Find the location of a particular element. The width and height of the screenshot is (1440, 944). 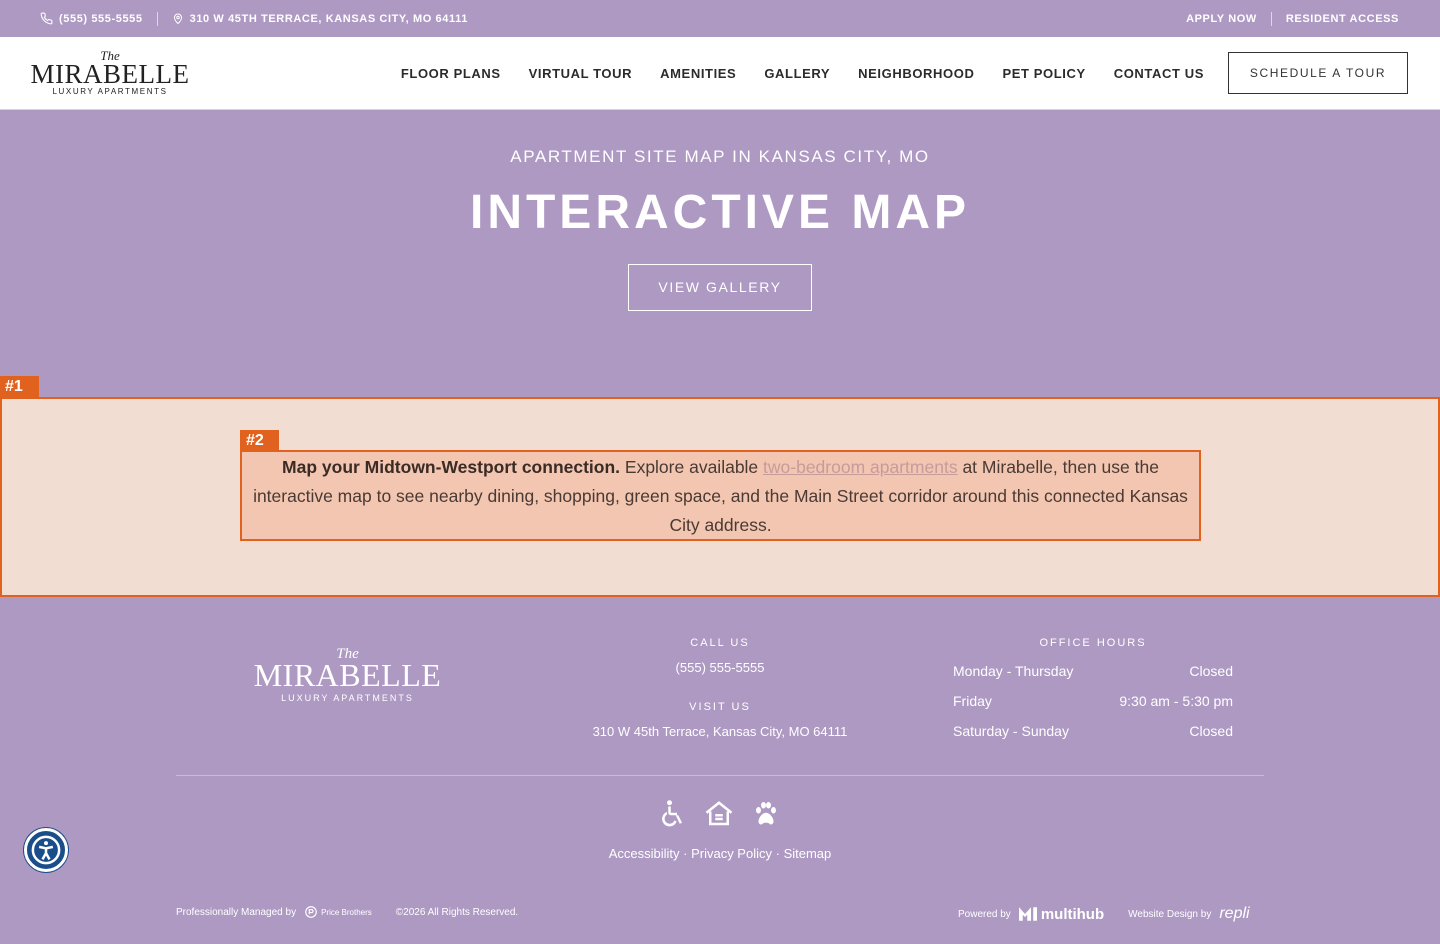

privacy-policy-link: Privacy Policy is located at coordinates (731, 853).